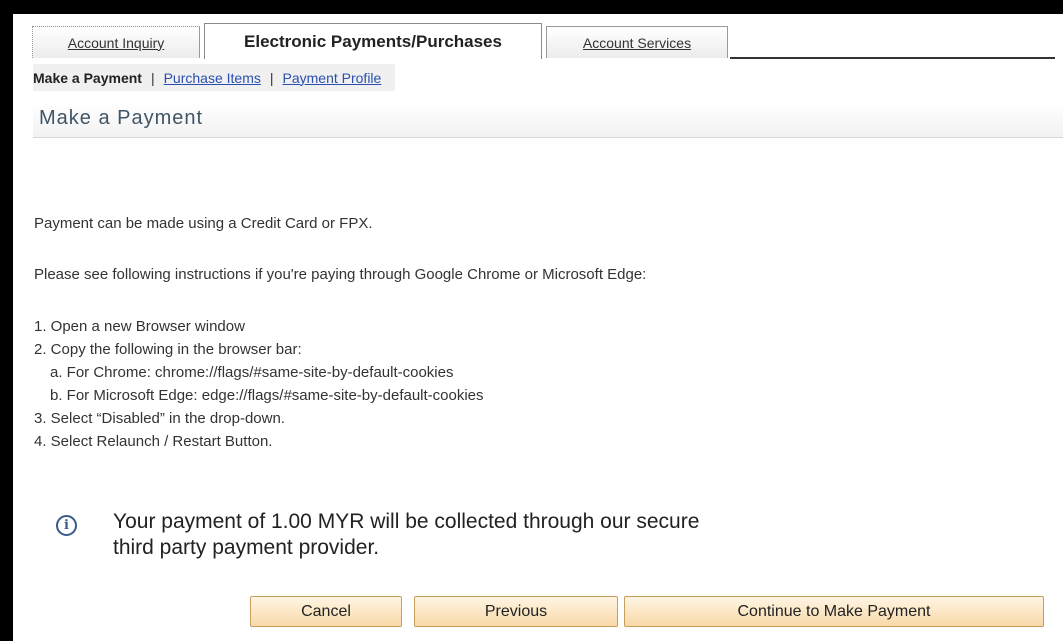 The height and width of the screenshot is (641, 1063). What do you see at coordinates (326, 611) in the screenshot?
I see `cancel-button: Cancel` at bounding box center [326, 611].